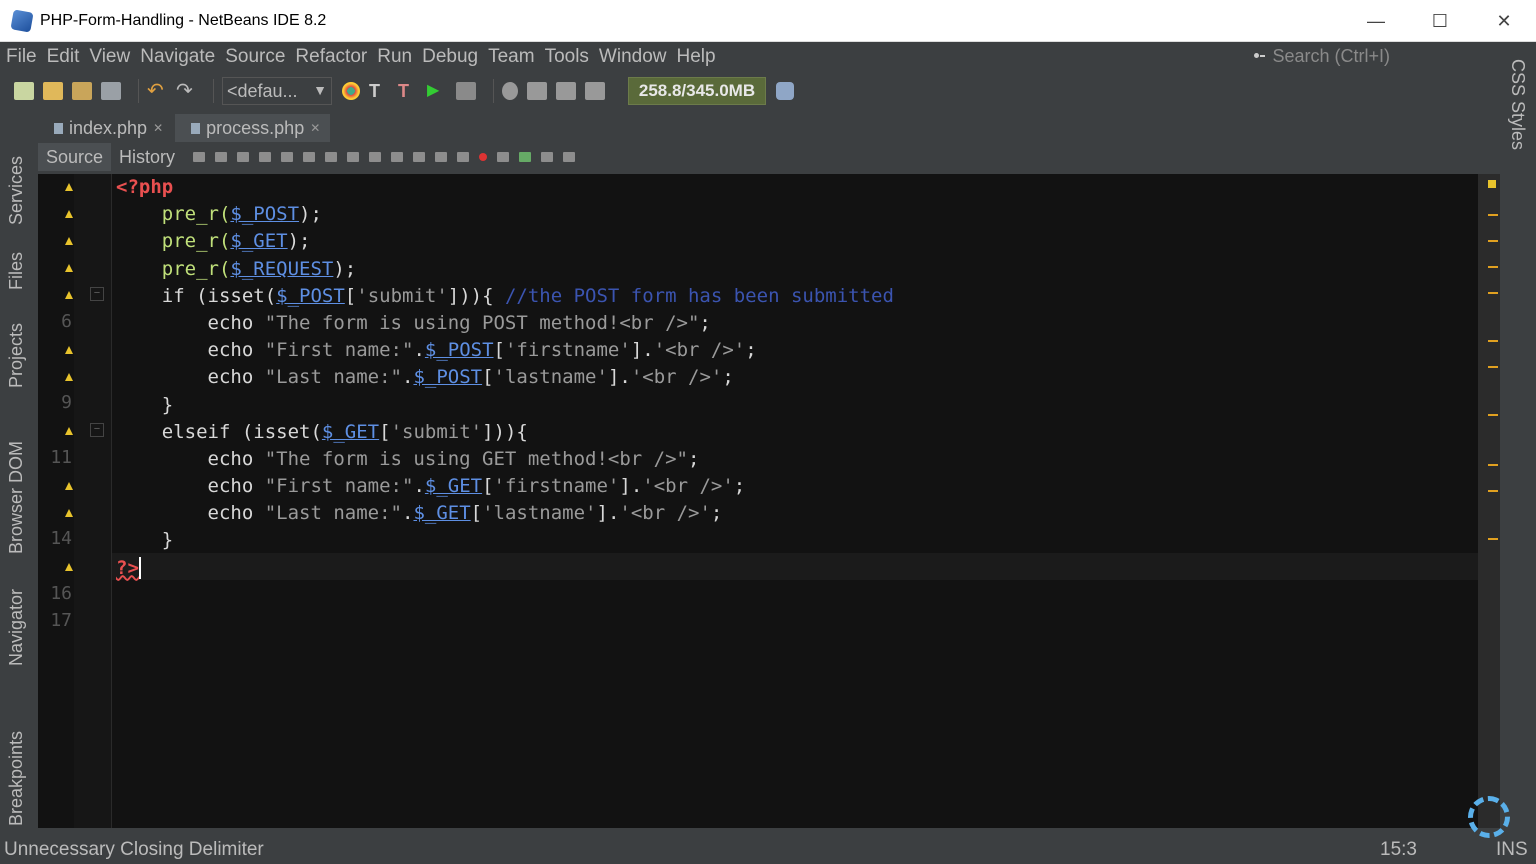 The image size is (1536, 864). Describe the element at coordinates (785, 91) in the screenshot. I see `garbage-collect-icon` at that location.